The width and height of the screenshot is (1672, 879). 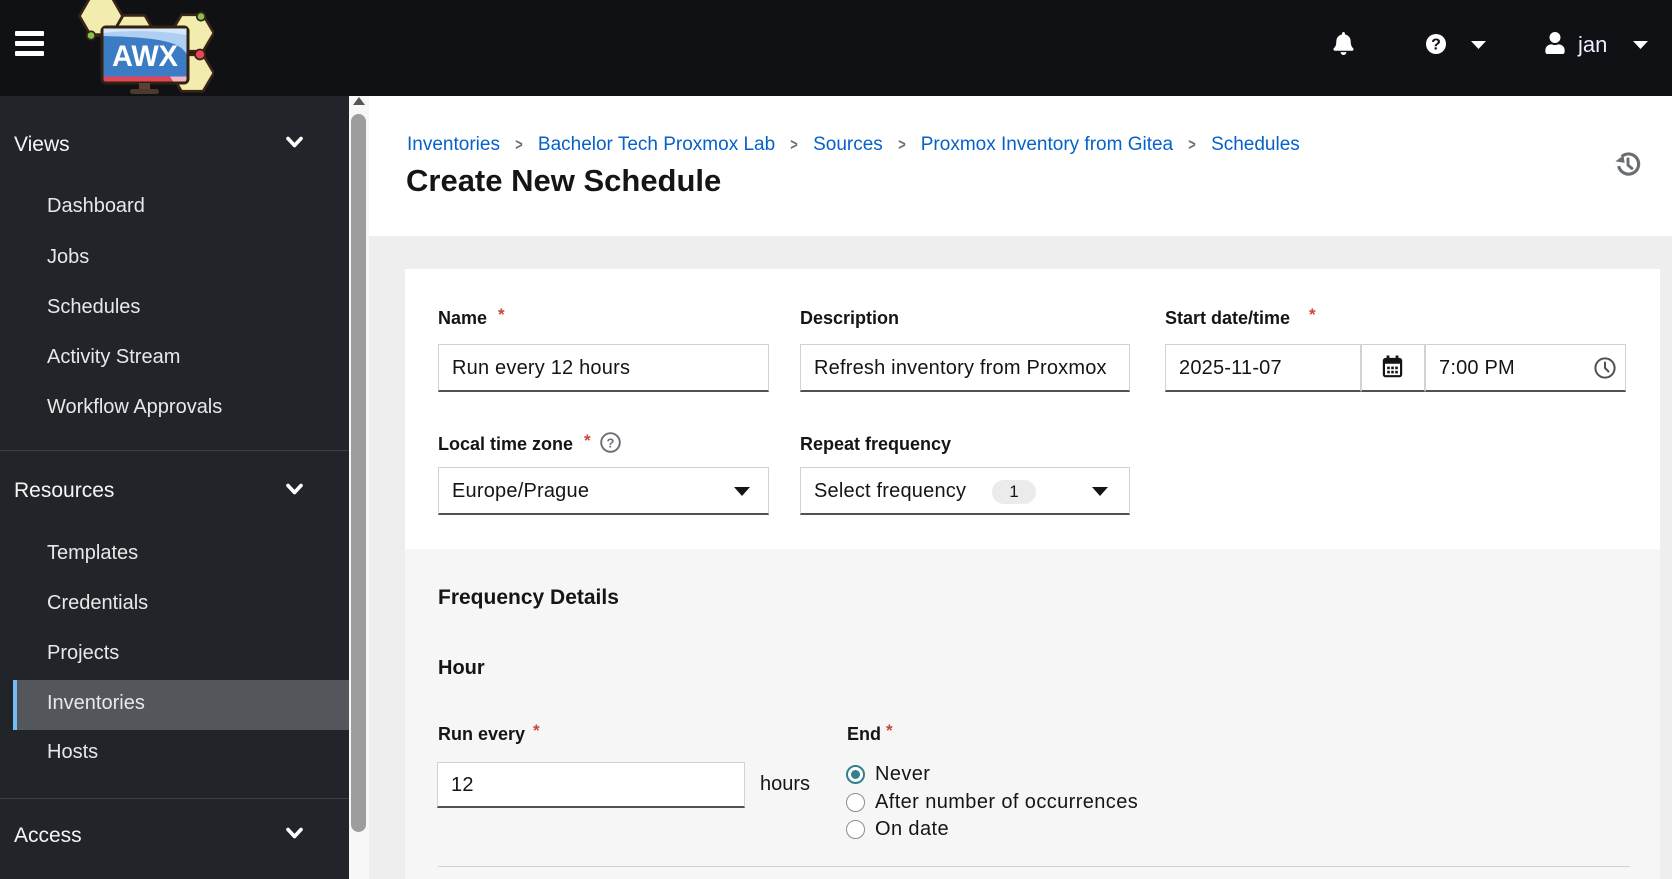 What do you see at coordinates (145, 56) in the screenshot?
I see `svg-text: AWX` at bounding box center [145, 56].